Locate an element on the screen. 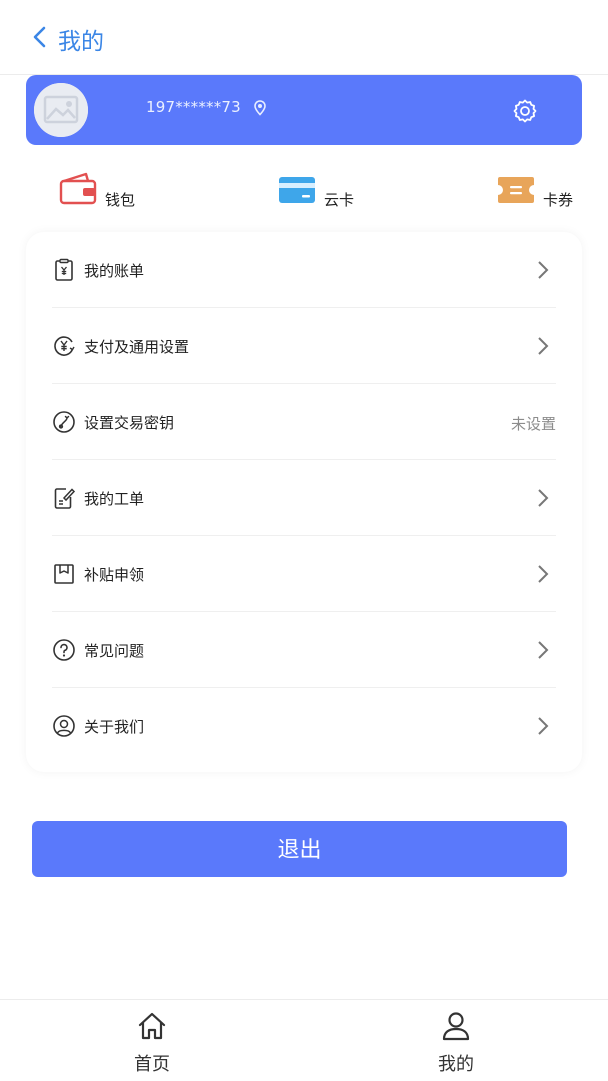 The image size is (608, 1081). back-arrow-icon is located at coordinates (41, 37).